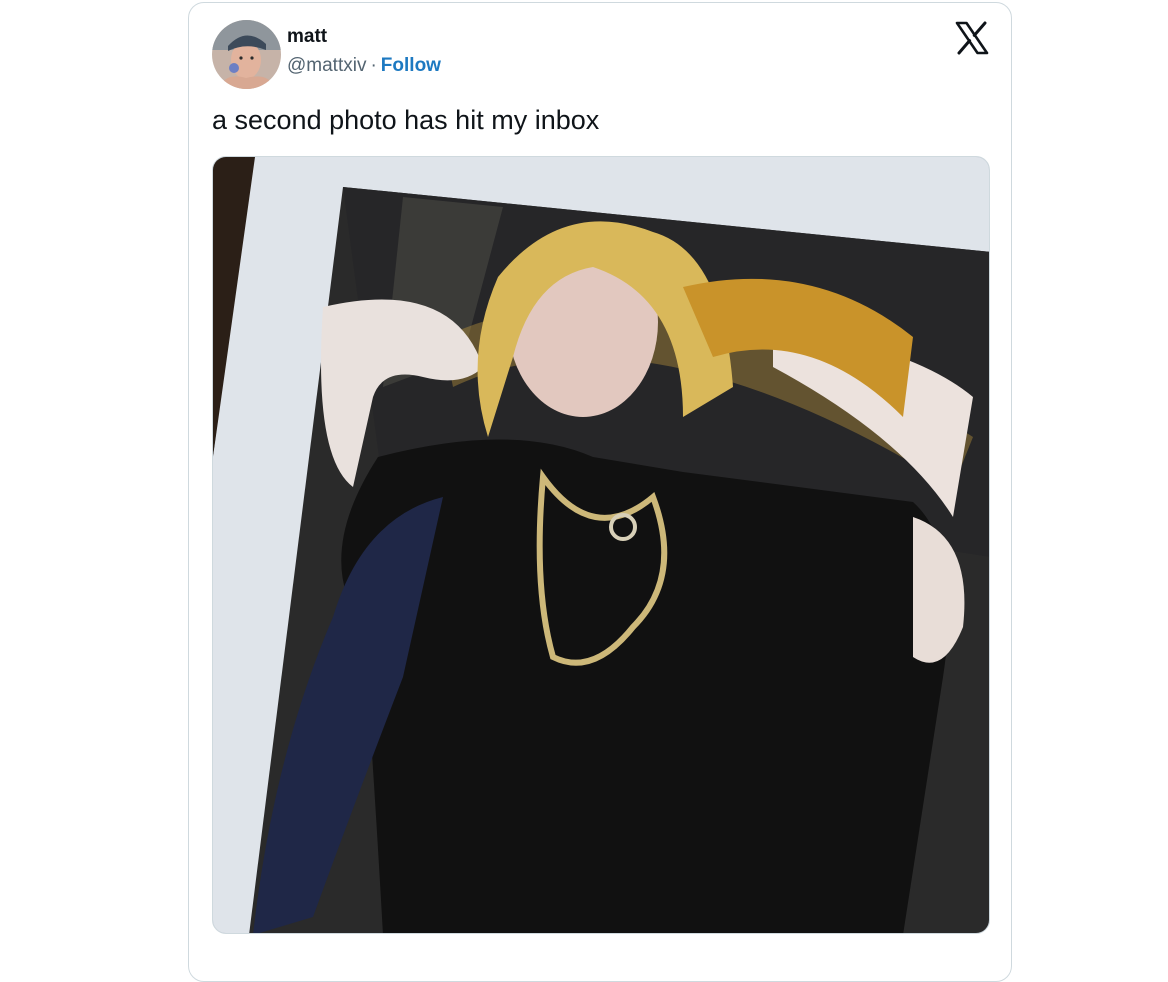  I want to click on tweet-text: a second photo has hit my inbox, so click(406, 120).